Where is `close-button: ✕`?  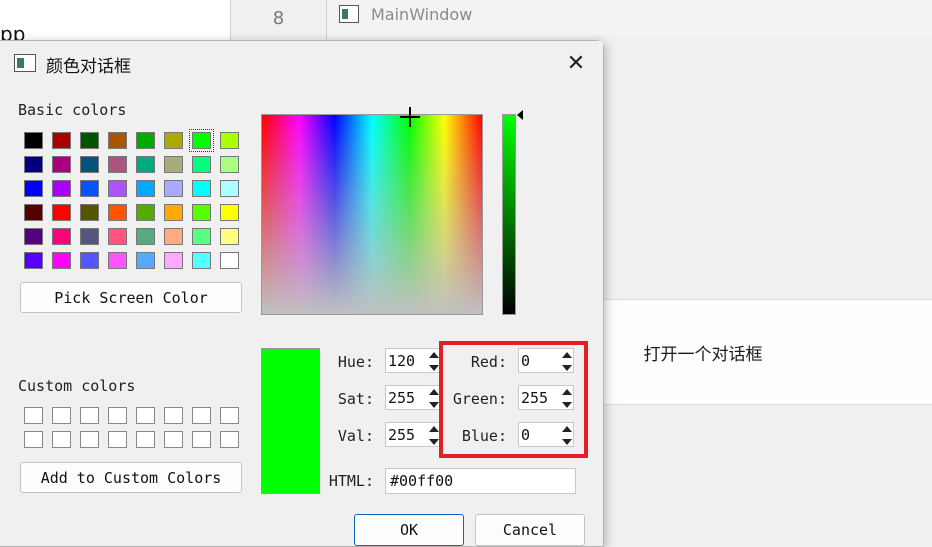 close-button: ✕ is located at coordinates (576, 63).